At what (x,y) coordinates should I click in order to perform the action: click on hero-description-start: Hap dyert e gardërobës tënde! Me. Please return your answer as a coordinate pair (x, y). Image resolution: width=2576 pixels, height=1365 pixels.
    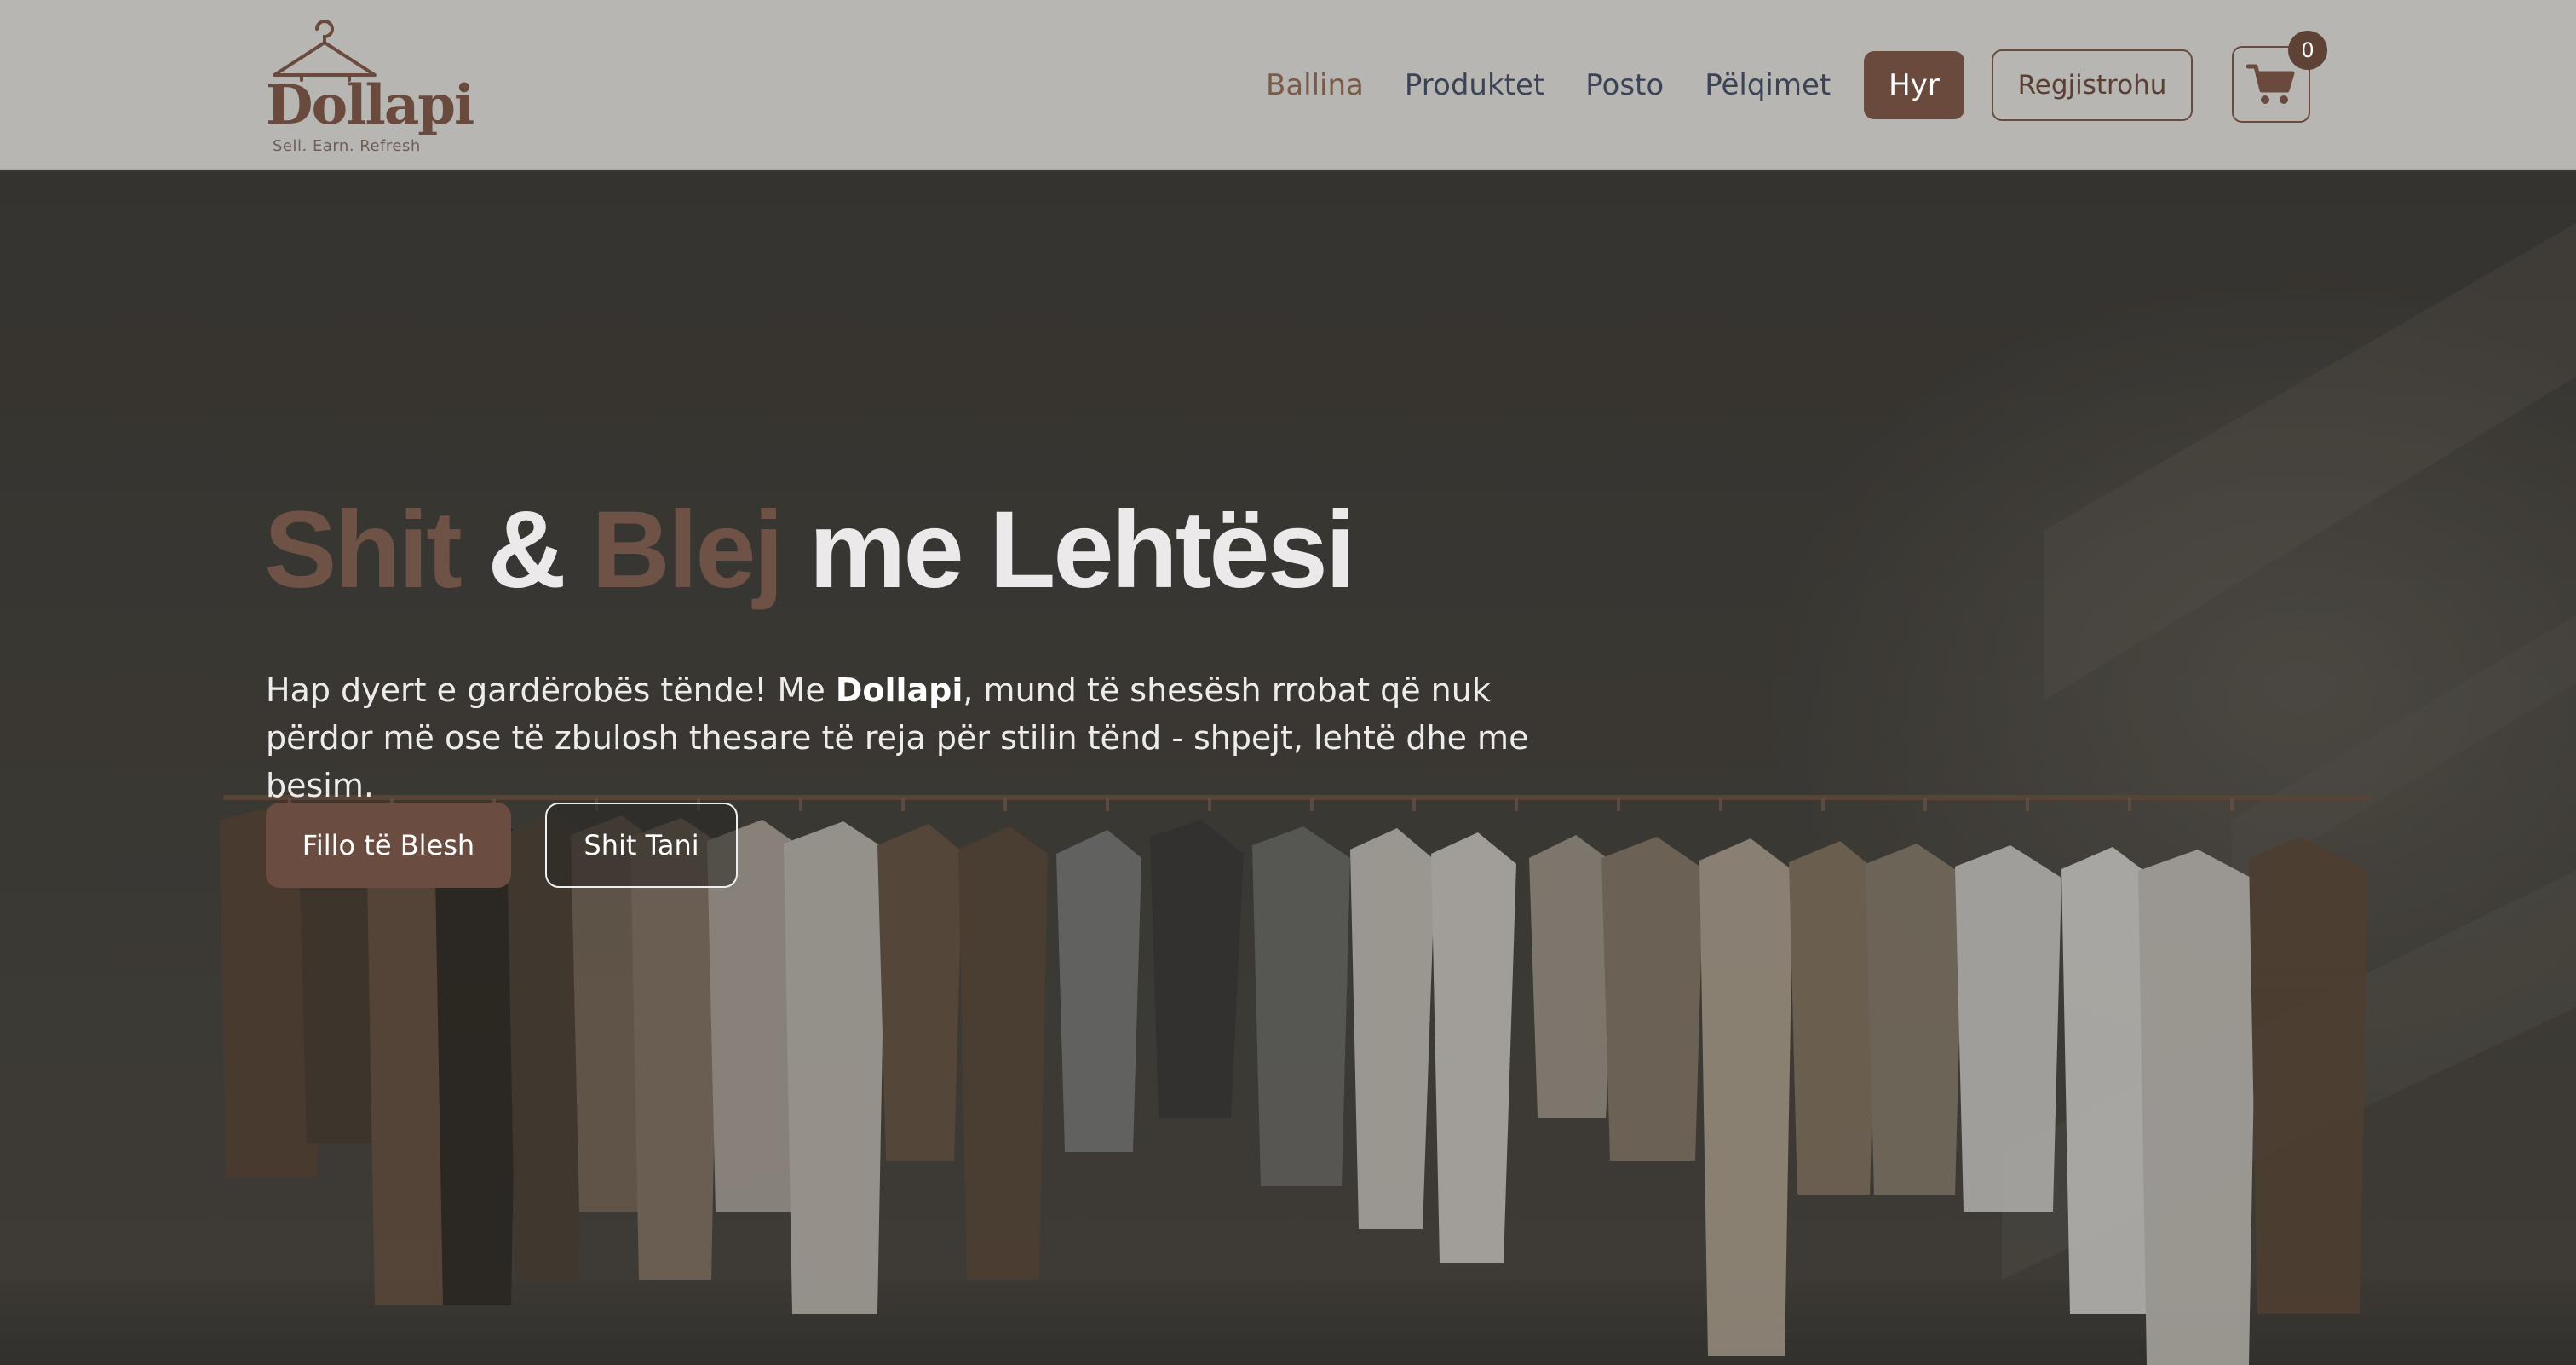
    Looking at the image, I should click on (551, 690).